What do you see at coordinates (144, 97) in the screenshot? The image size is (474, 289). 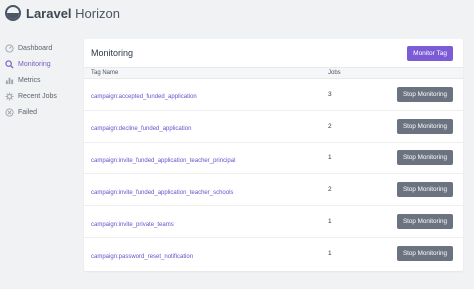 I see `tag-link: campaign:accepted_funded_application` at bounding box center [144, 97].